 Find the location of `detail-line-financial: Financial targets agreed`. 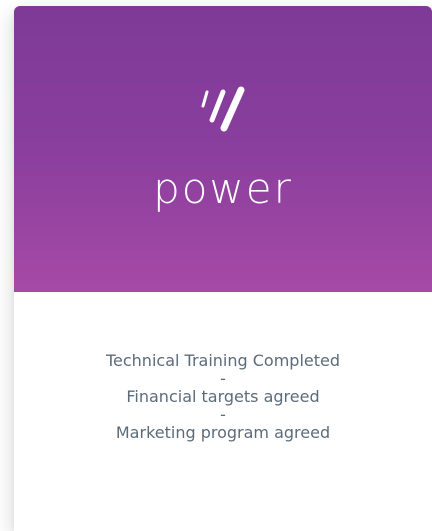

detail-line-financial: Financial targets agreed is located at coordinates (223, 396).